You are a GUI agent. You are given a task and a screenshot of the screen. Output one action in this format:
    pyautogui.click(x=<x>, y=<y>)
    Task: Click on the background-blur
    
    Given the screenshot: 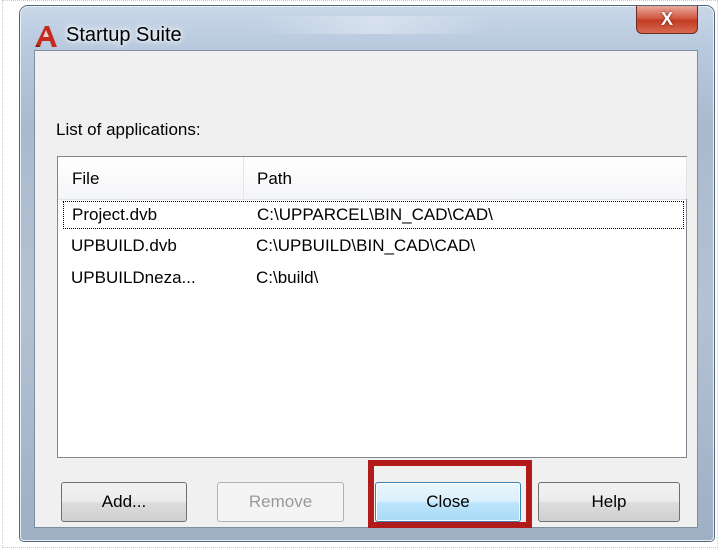 What is the action you would take?
    pyautogui.click(x=375, y=25)
    